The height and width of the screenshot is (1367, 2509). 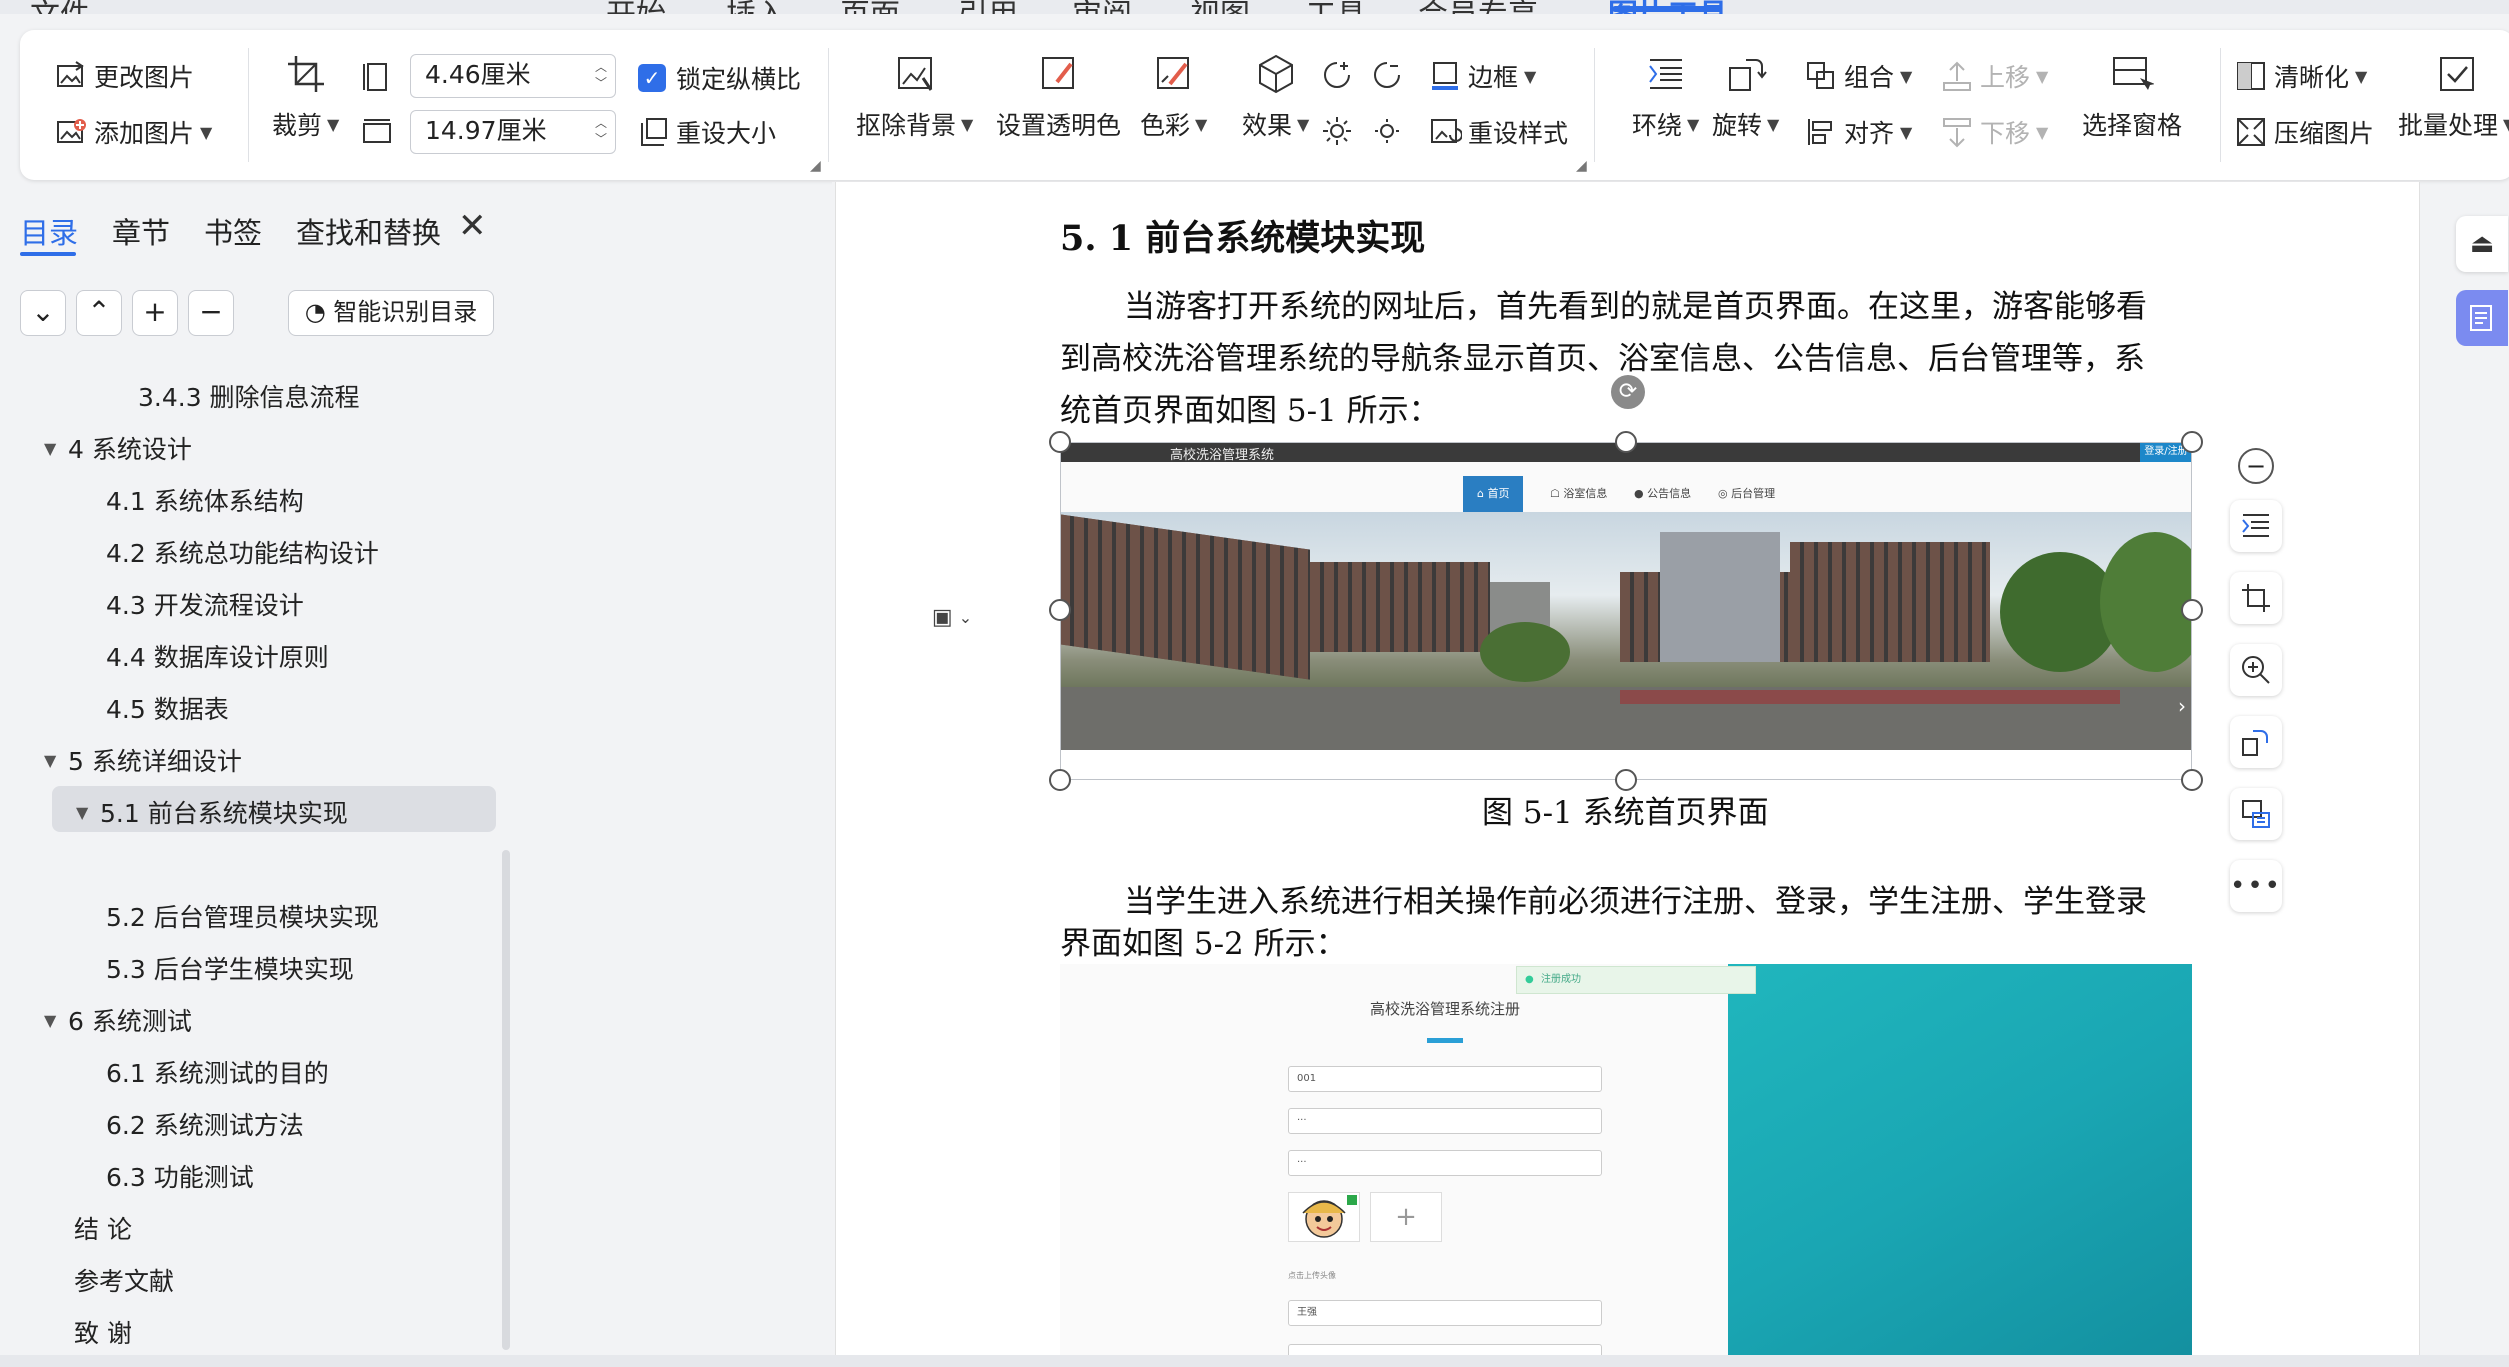 What do you see at coordinates (1625, 809) in the screenshot?
I see `figure-caption: 图 5-1 系统首页界面` at bounding box center [1625, 809].